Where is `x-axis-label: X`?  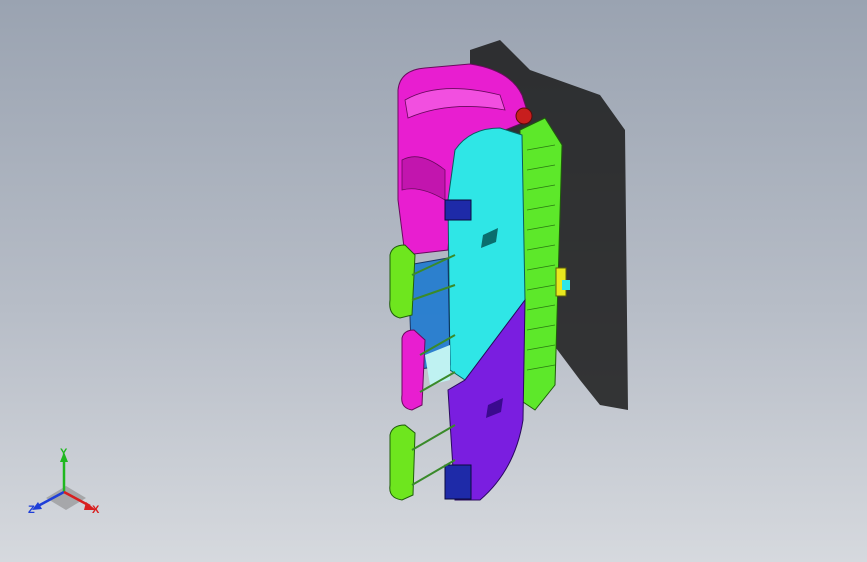
x-axis-label: X is located at coordinates (96, 510).